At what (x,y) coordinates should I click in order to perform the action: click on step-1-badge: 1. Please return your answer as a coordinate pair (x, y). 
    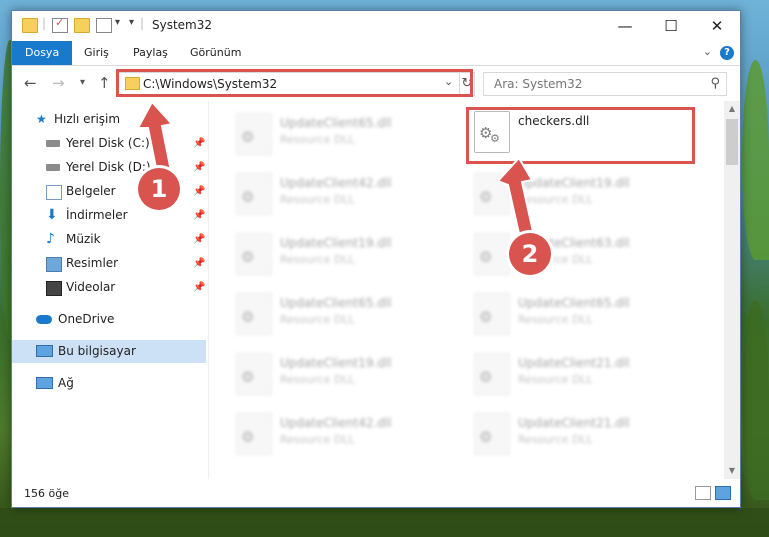
    Looking at the image, I should click on (159, 189).